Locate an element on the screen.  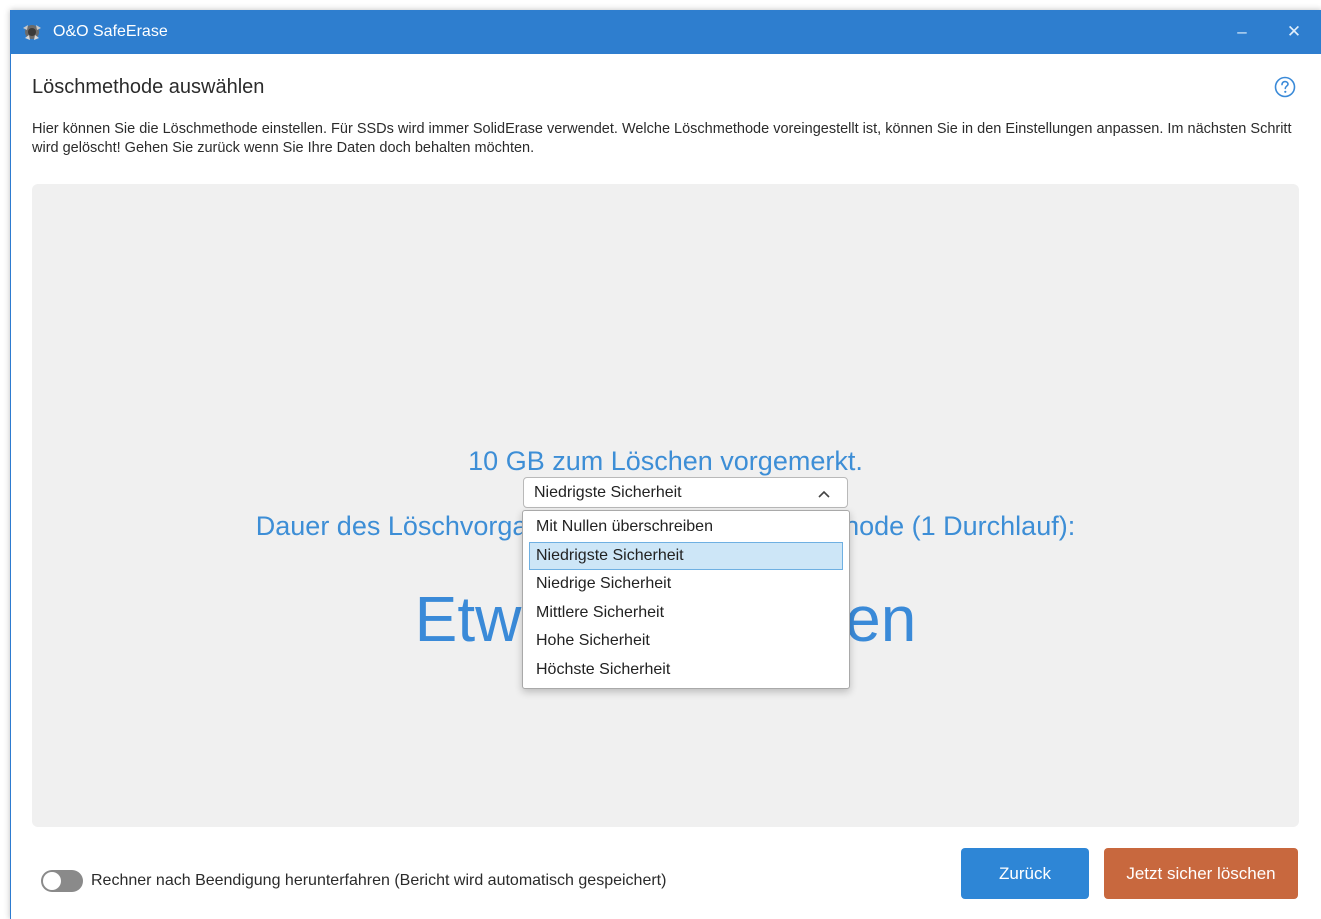
erase-method-selected-value: Niedrigste Sicherheit is located at coordinates (608, 492).